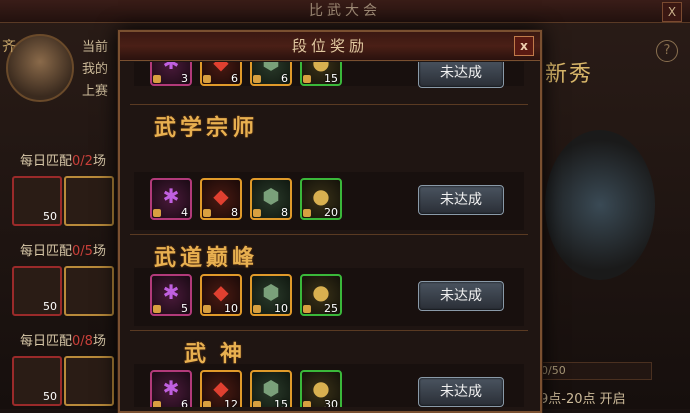 The height and width of the screenshot is (413, 690). What do you see at coordinates (330, 46) in the screenshot?
I see `dialog-title: 段位奖励` at bounding box center [330, 46].